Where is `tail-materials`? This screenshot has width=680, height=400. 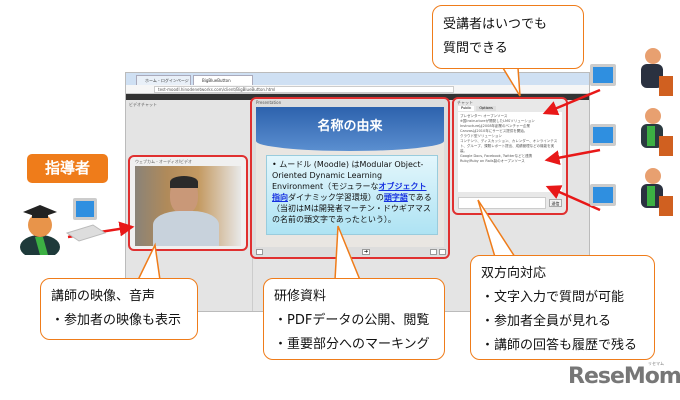
tail-materials is located at coordinates (348, 253).